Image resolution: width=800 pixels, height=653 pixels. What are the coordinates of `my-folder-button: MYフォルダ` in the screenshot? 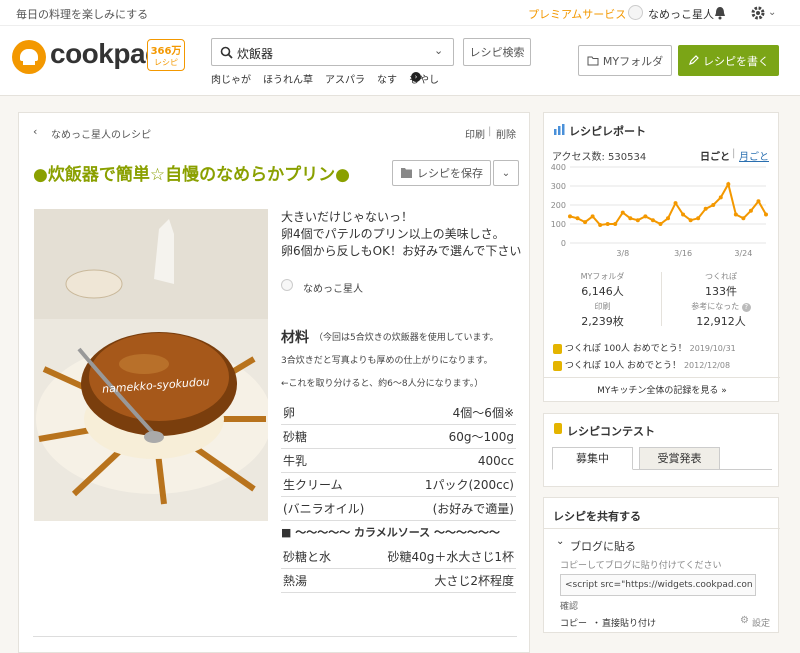 It's located at (625, 60).